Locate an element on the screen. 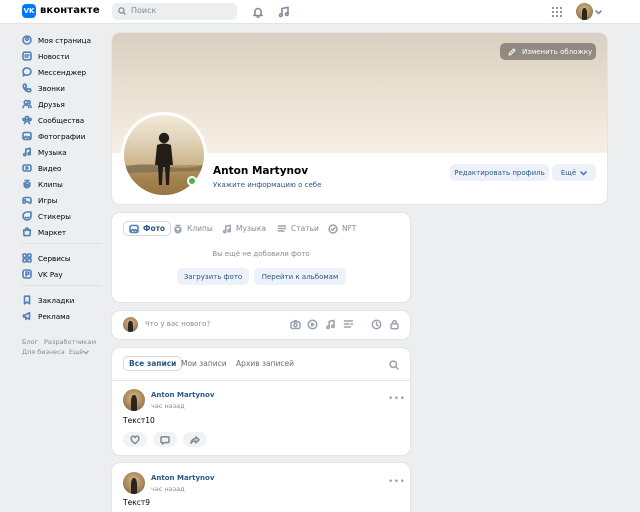 This screenshot has height=512, width=640. footer-link-more: Ещё is located at coordinates (76, 352).